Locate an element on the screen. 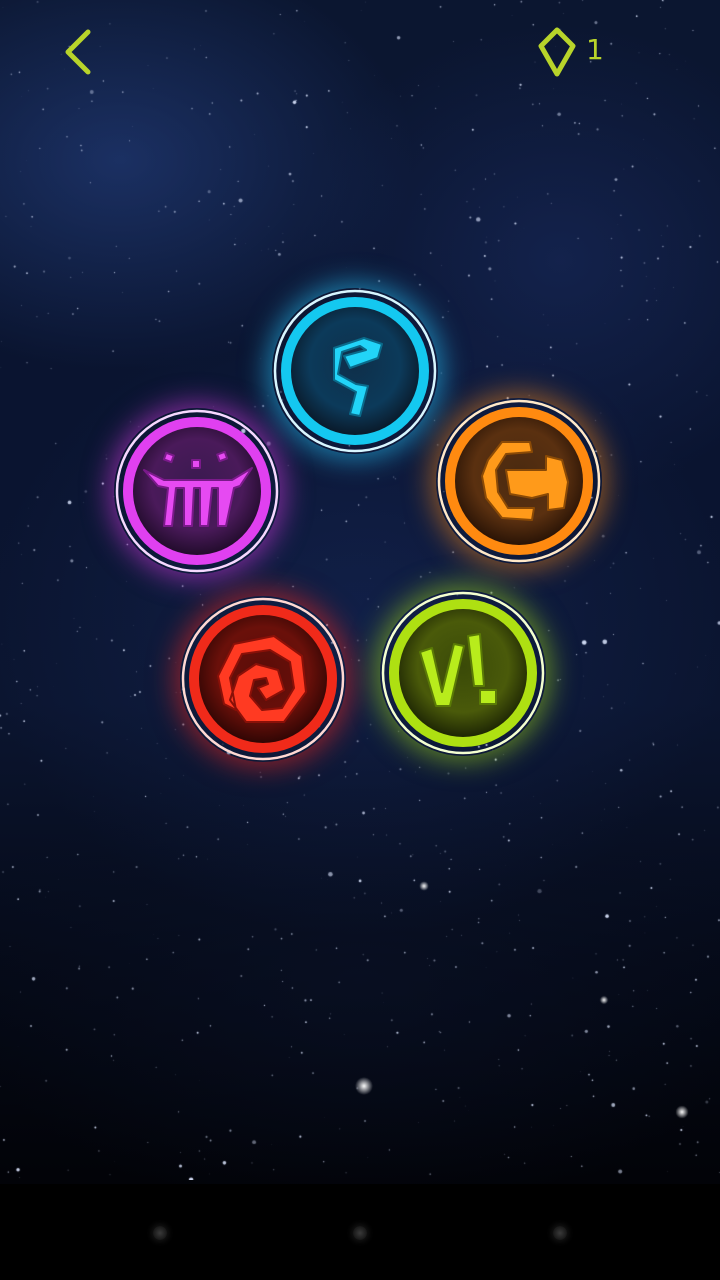 This screenshot has width=720, height=1280. rune-button-lime is located at coordinates (463, 673).